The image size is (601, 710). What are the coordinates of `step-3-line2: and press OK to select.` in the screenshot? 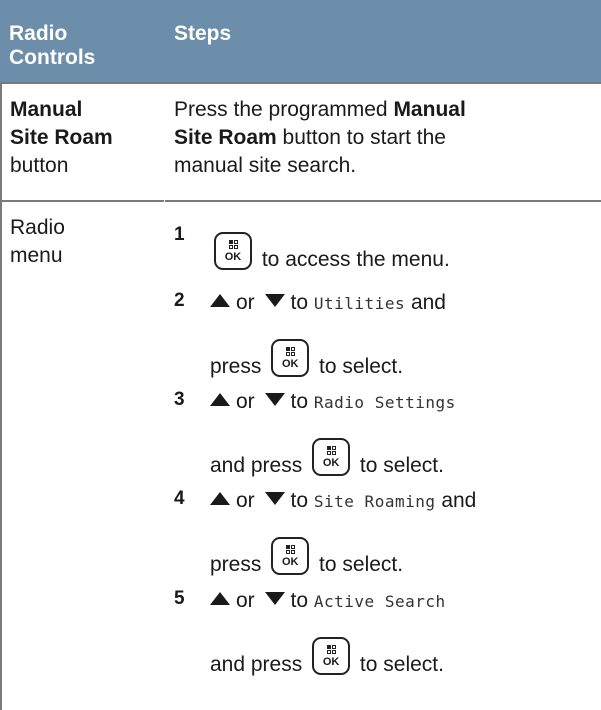 It's located at (327, 459).